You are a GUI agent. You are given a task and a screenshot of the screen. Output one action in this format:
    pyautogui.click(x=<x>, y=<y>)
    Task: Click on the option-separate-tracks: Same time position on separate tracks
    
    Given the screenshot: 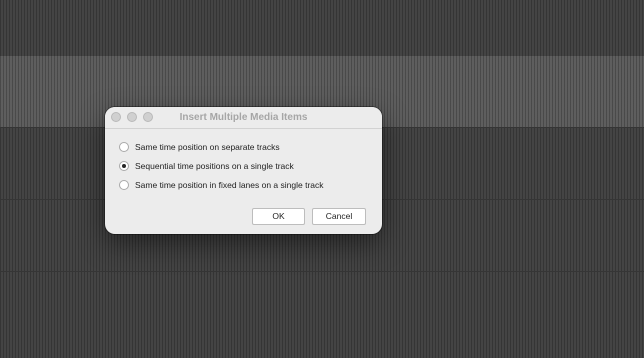 What is the action you would take?
    pyautogui.click(x=199, y=147)
    